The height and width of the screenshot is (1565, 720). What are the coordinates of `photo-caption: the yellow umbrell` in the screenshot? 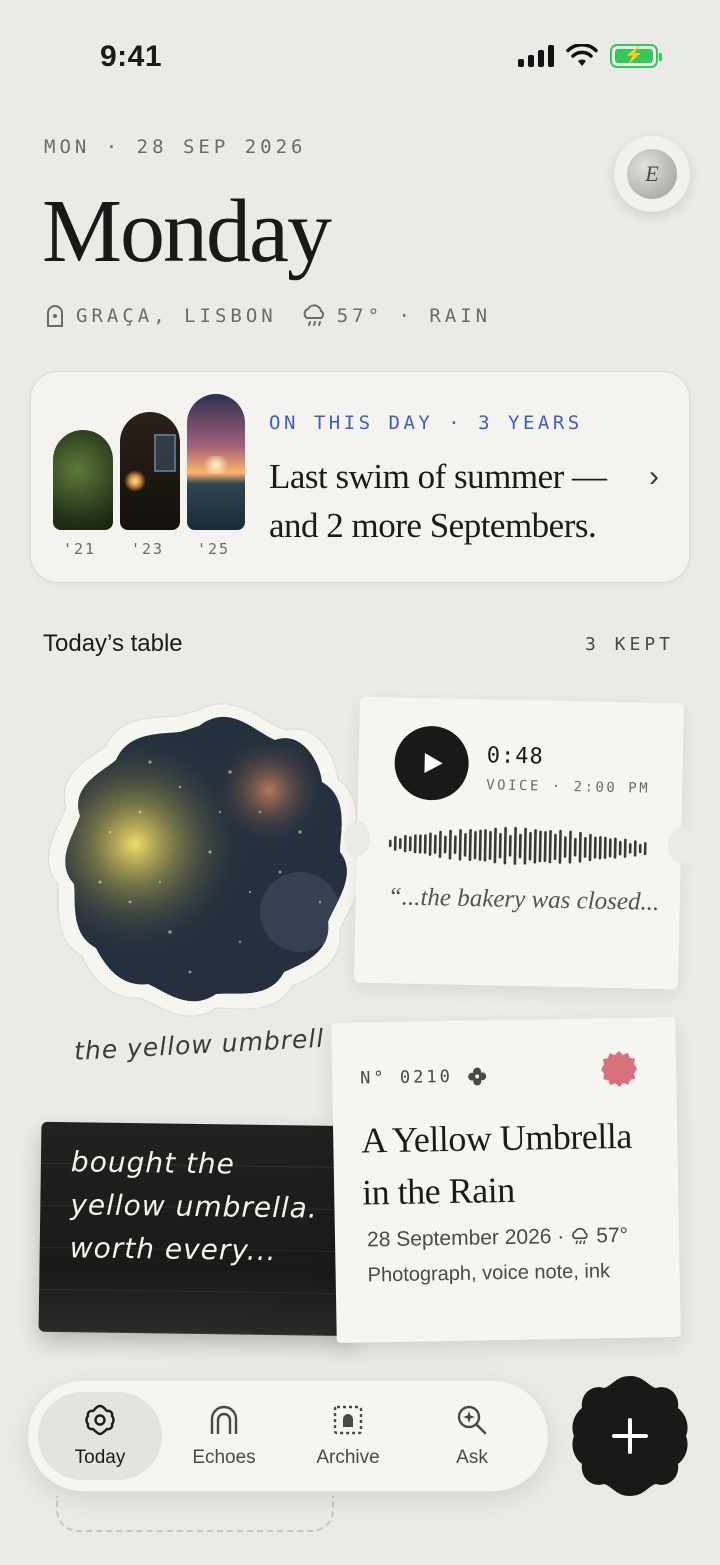 It's located at (199, 1044).